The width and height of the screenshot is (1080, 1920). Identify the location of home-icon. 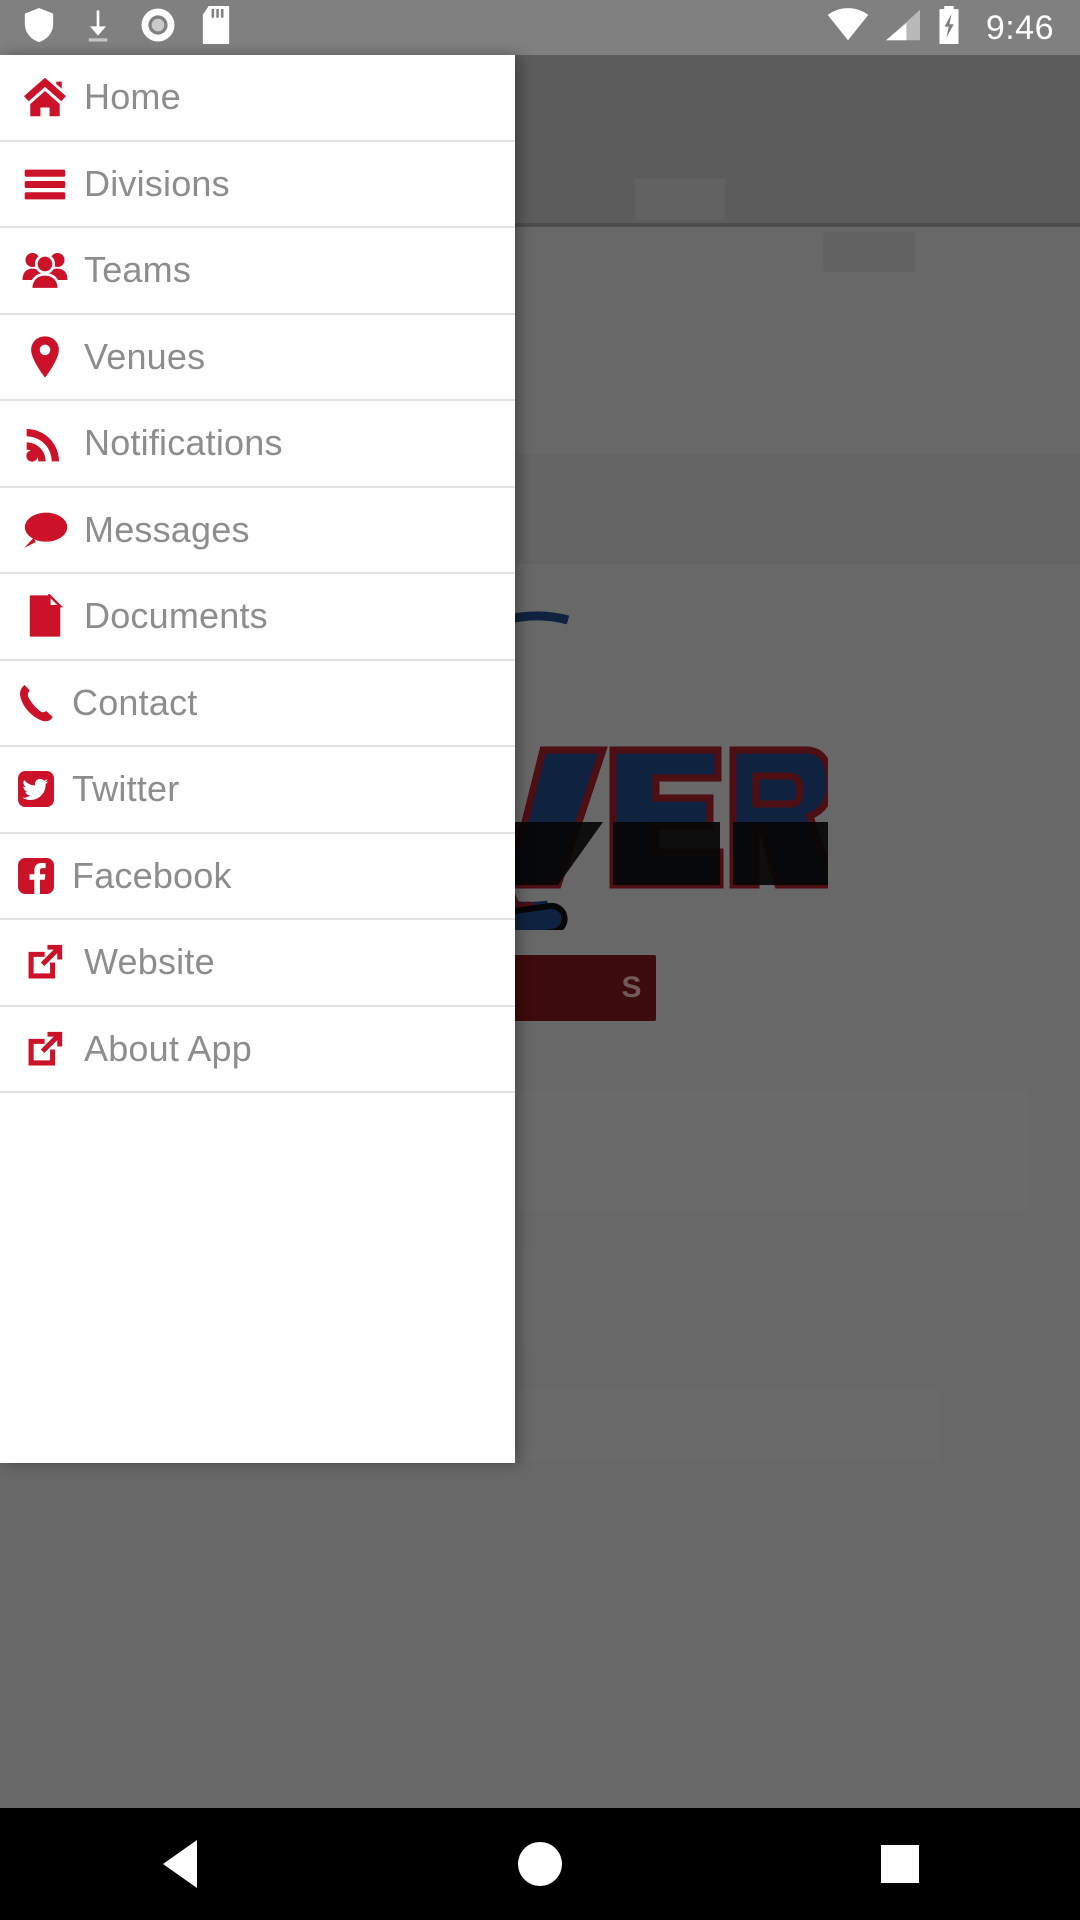
(45, 97).